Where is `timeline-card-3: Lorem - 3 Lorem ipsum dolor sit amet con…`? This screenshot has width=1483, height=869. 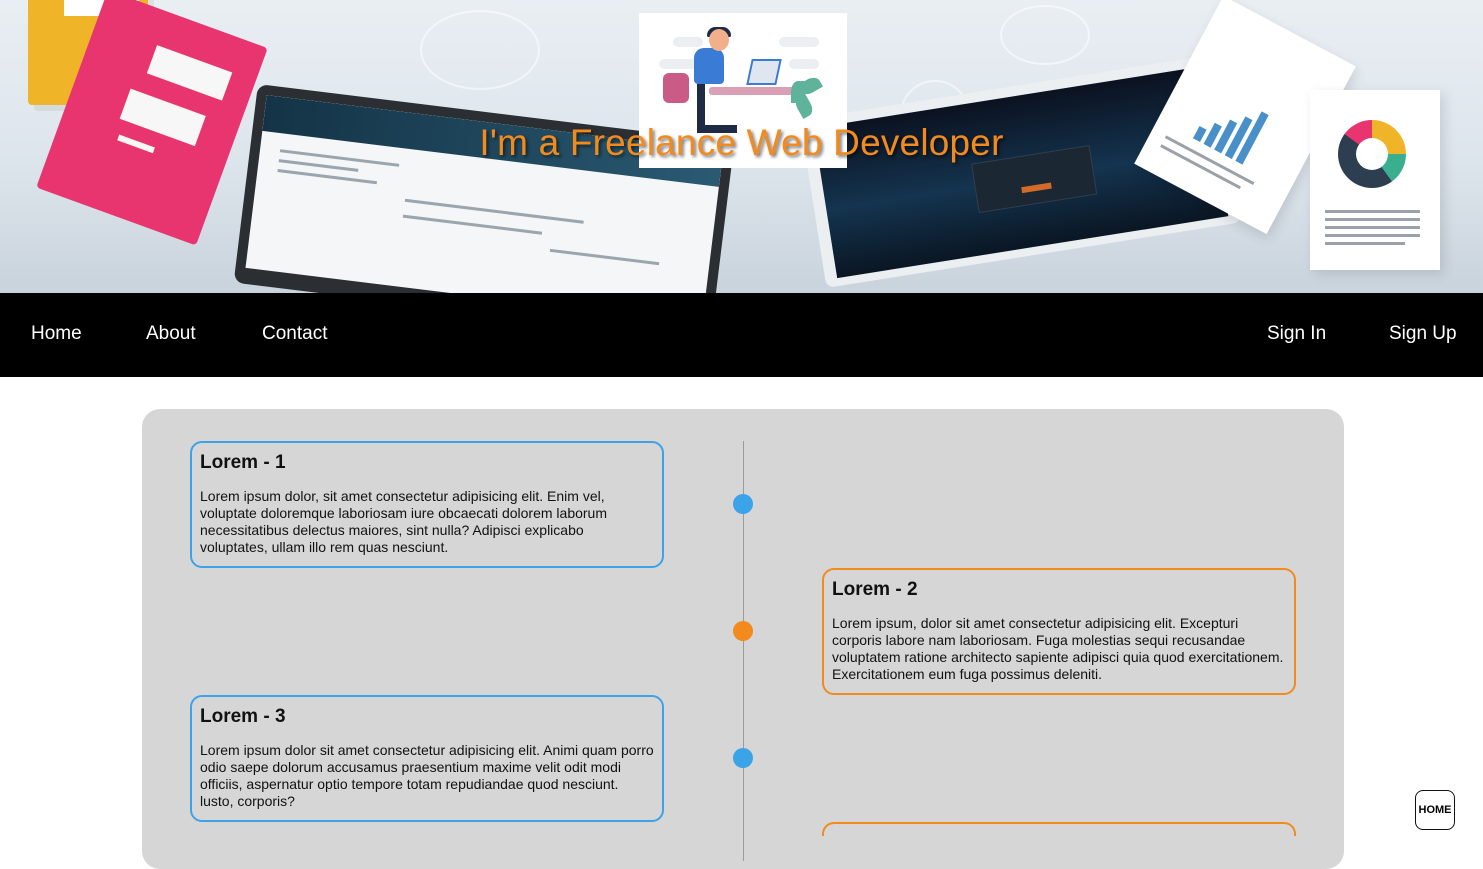 timeline-card-3: Lorem - 3 Lorem ipsum dolor sit amet con… is located at coordinates (427, 758).